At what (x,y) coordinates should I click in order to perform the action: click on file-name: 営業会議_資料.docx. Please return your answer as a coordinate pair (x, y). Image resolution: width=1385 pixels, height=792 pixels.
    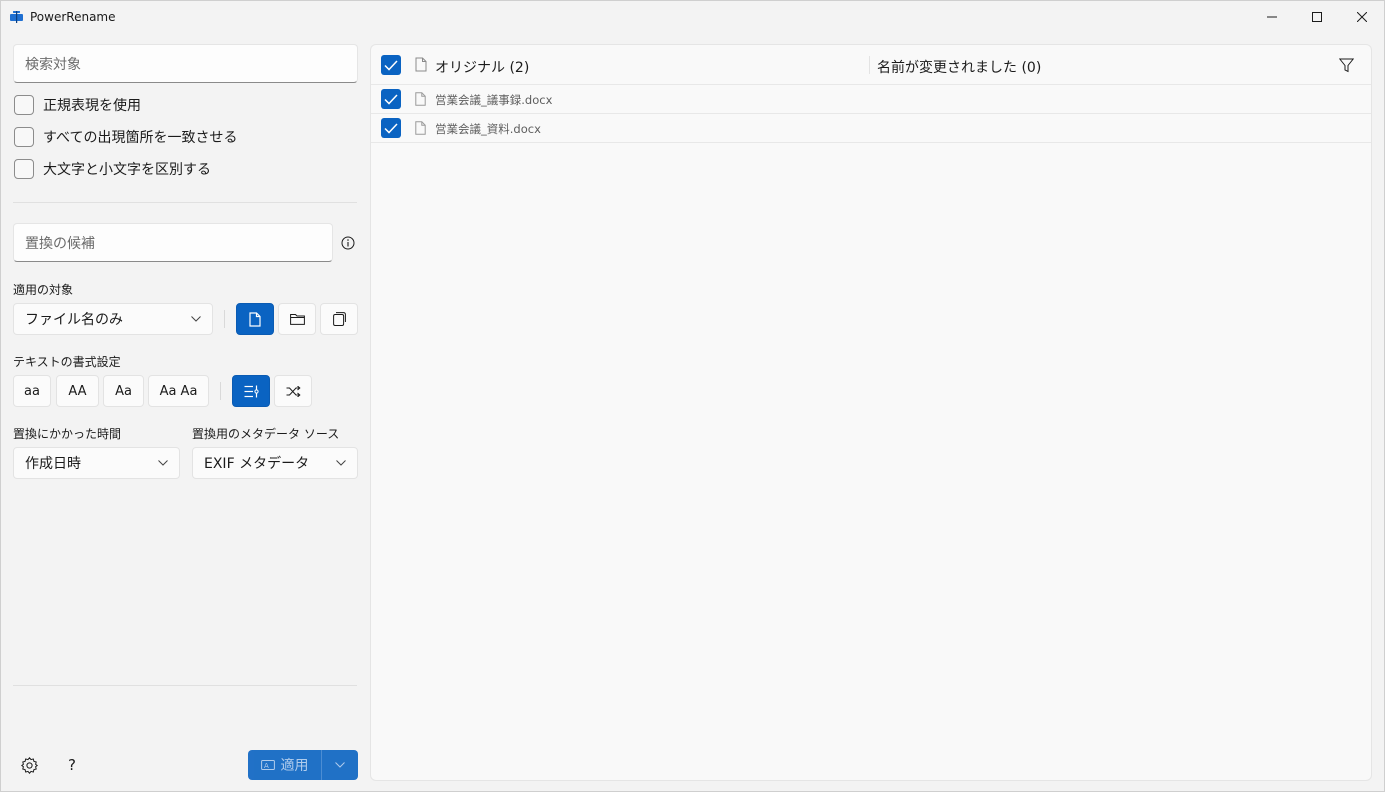
    Looking at the image, I should click on (488, 129).